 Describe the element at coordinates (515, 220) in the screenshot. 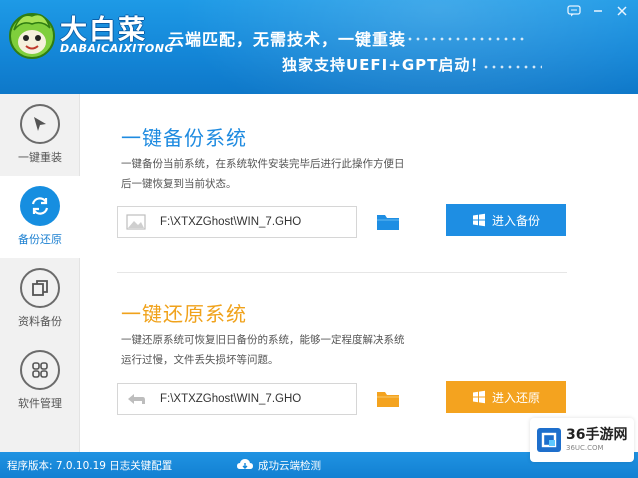

I see `enter-backup-label: 进入备份` at that location.